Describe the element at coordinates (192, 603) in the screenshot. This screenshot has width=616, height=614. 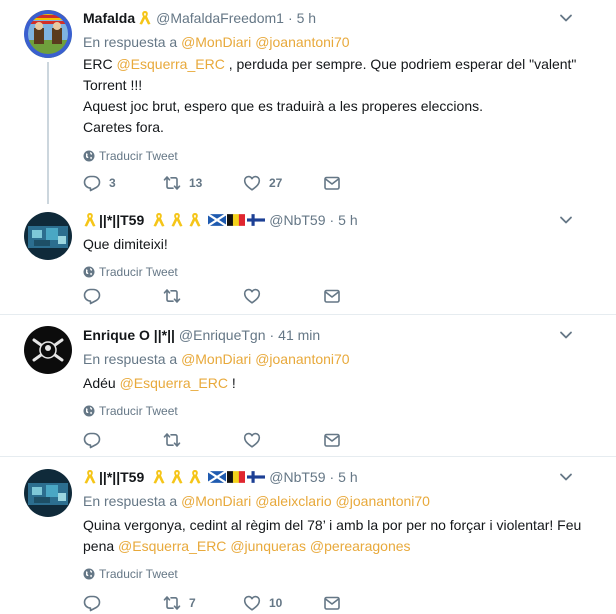
I see `retweet-count: 7` at that location.